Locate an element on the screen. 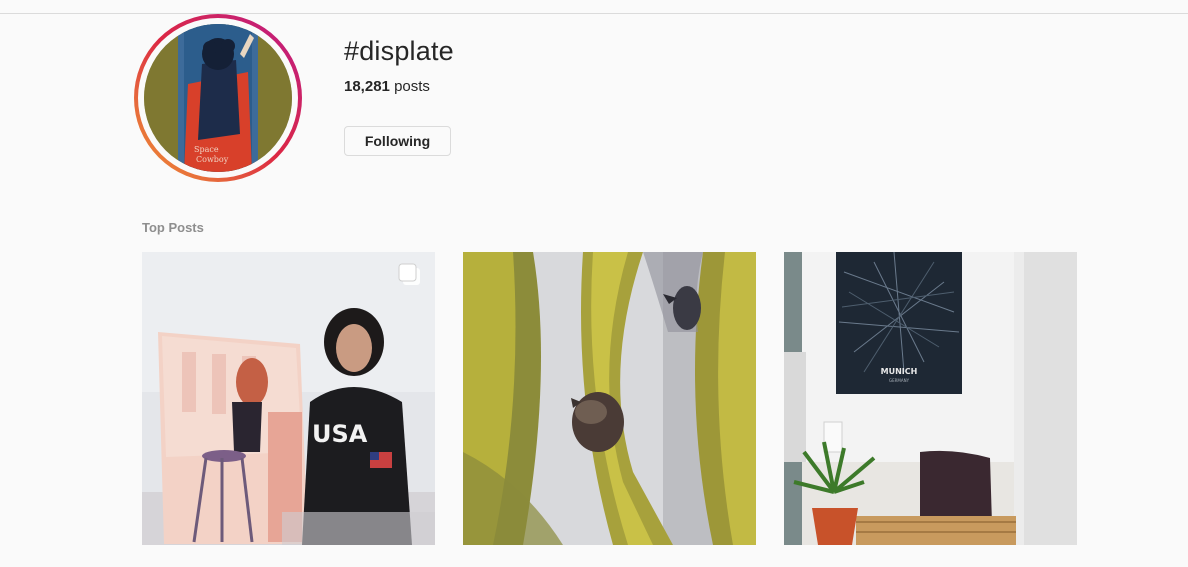 This screenshot has height=567, width=1188. top-post-1: USA is located at coordinates (288, 398).